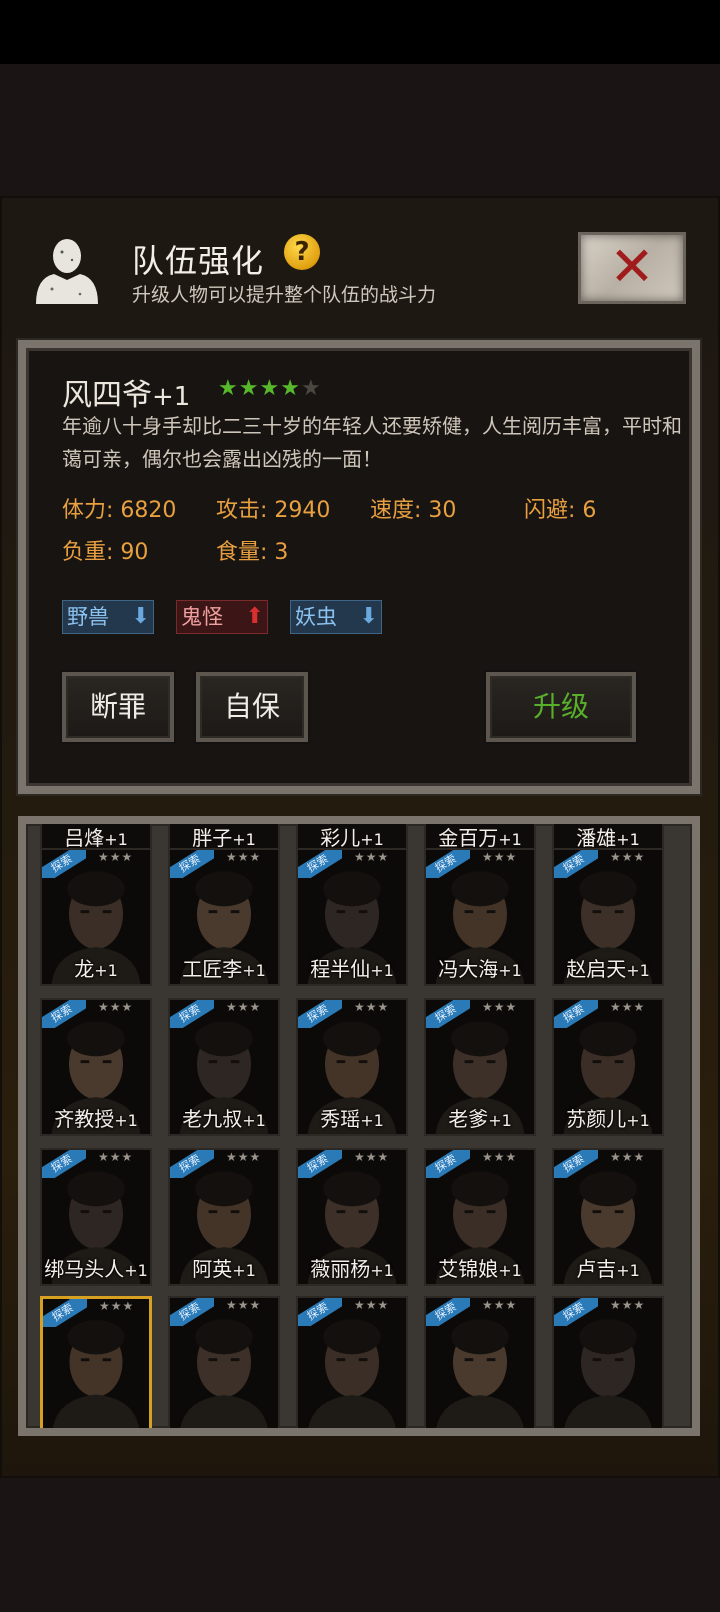 This screenshot has height=1612, width=720. Describe the element at coordinates (480, 969) in the screenshot. I see `roster-card-name: 冯大海+1` at that location.